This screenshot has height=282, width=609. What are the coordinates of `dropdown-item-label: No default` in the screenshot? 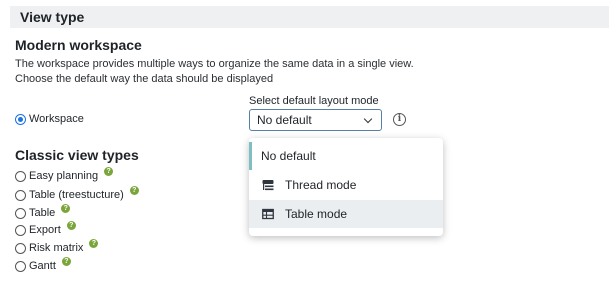 It's located at (288, 156).